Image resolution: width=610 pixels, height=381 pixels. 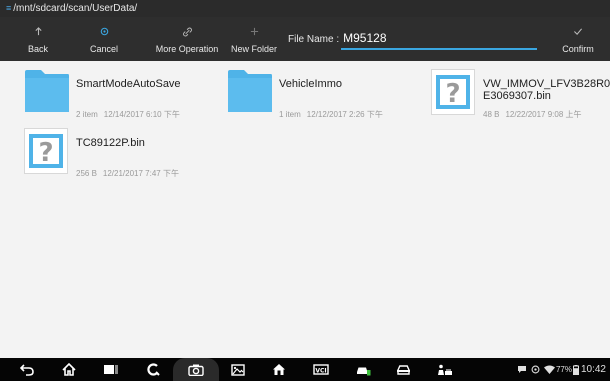 What do you see at coordinates (187, 32) in the screenshot?
I see `link-icon` at bounding box center [187, 32].